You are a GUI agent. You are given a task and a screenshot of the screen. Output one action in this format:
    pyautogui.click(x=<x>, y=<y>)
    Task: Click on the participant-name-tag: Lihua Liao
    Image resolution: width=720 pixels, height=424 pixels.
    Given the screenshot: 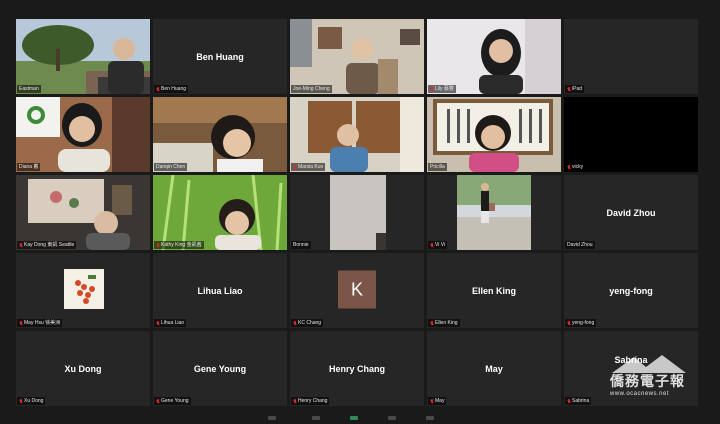 What is the action you would take?
    pyautogui.click(x=170, y=323)
    